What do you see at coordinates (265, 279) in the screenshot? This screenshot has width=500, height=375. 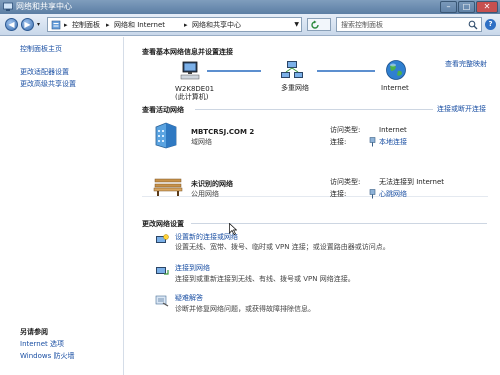 I see `task-description: 连接到或重新连接到无线、有线、拨号或 VPN 网络连接。` at bounding box center [265, 279].